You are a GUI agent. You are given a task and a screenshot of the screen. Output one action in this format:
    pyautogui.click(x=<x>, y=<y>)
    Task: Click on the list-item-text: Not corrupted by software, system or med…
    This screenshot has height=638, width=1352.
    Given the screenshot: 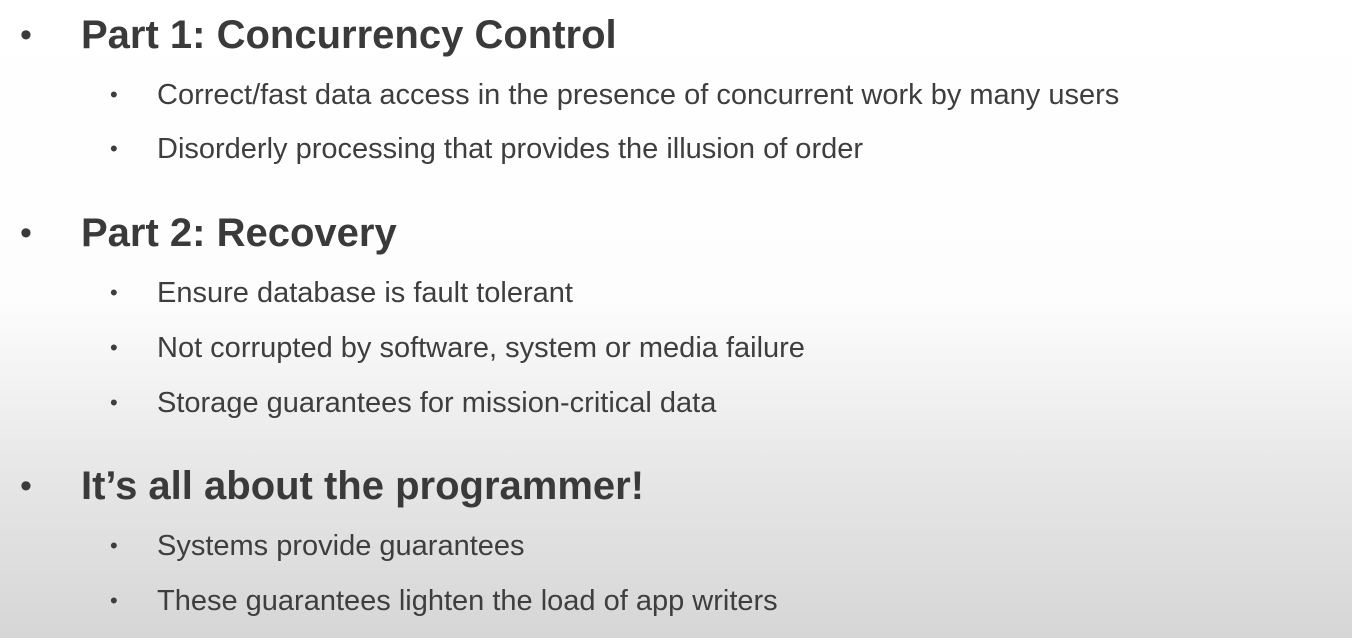 What is the action you would take?
    pyautogui.click(x=481, y=348)
    